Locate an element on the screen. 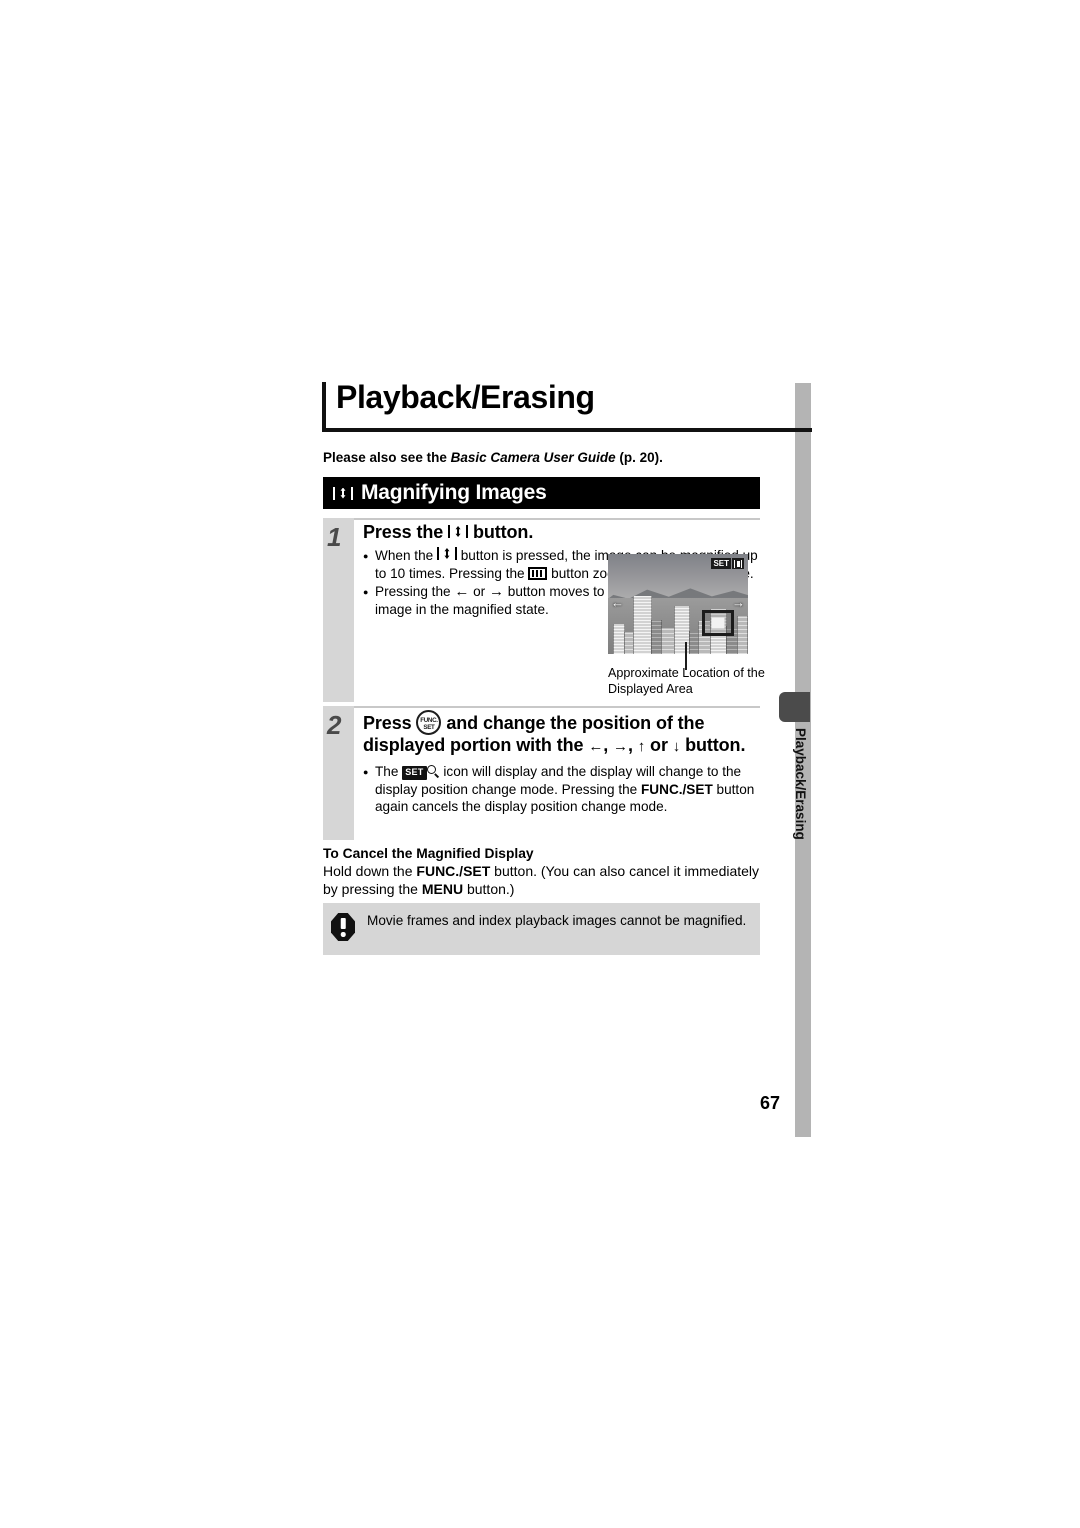 This screenshot has height=1528, width=1080. step-2-heading-1: Press is located at coordinates (390, 723).